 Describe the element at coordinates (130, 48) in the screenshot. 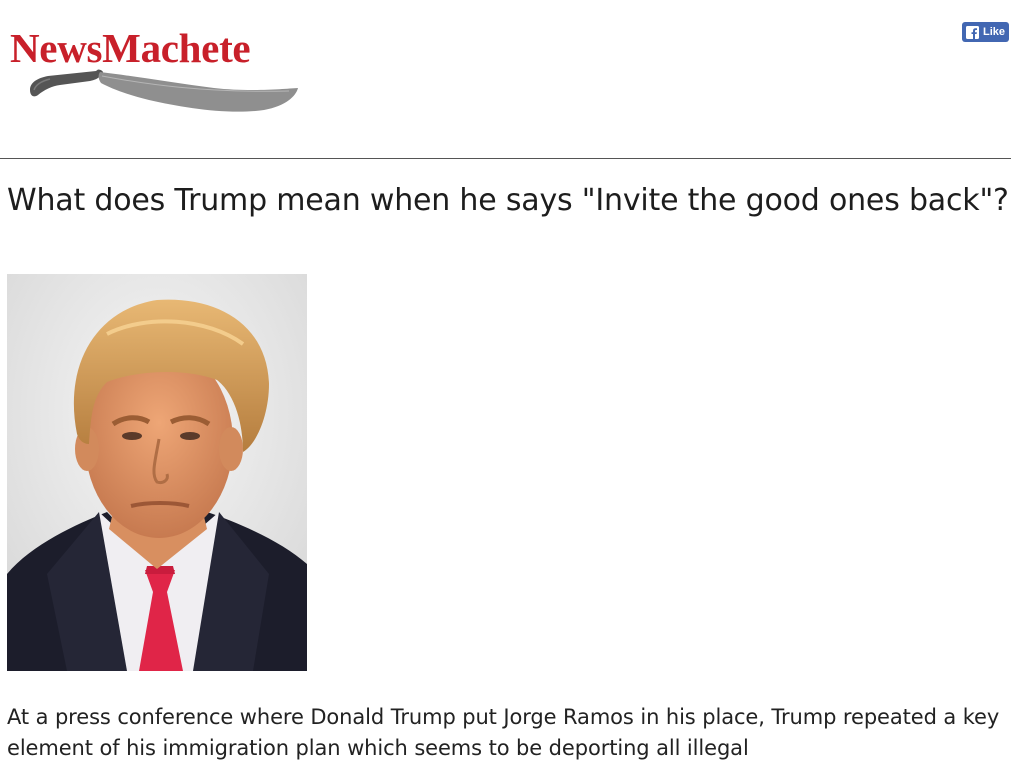

I see `logo-text: NewsMachete` at that location.